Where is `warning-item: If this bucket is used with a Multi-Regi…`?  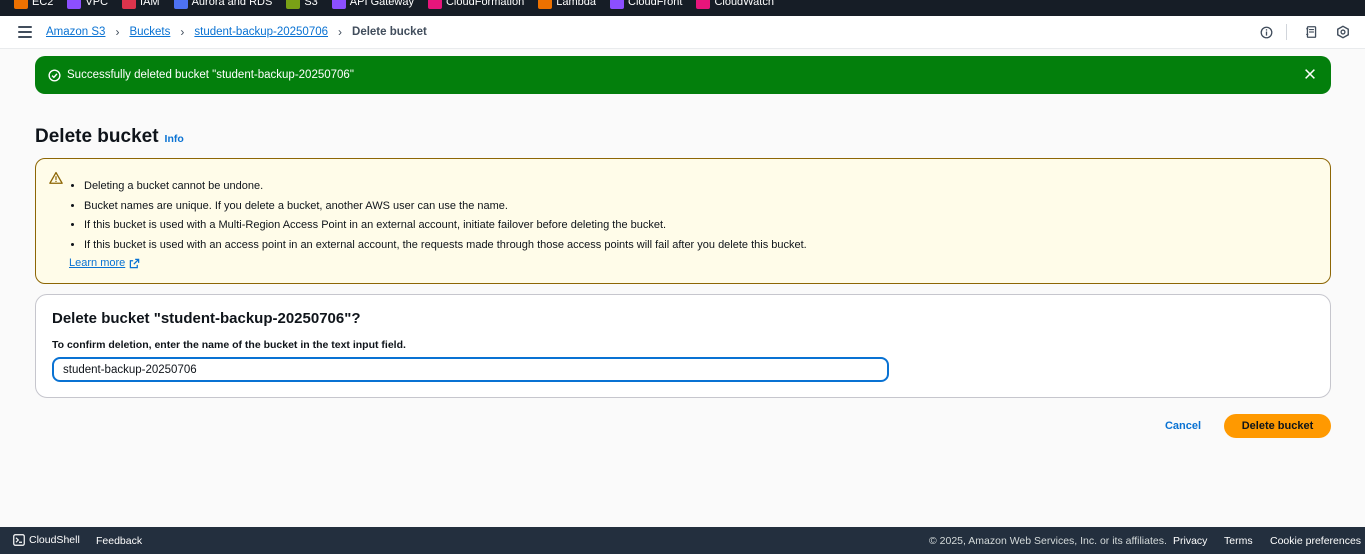
warning-item: If this bucket is used with a Multi-Regi… is located at coordinates (445, 226).